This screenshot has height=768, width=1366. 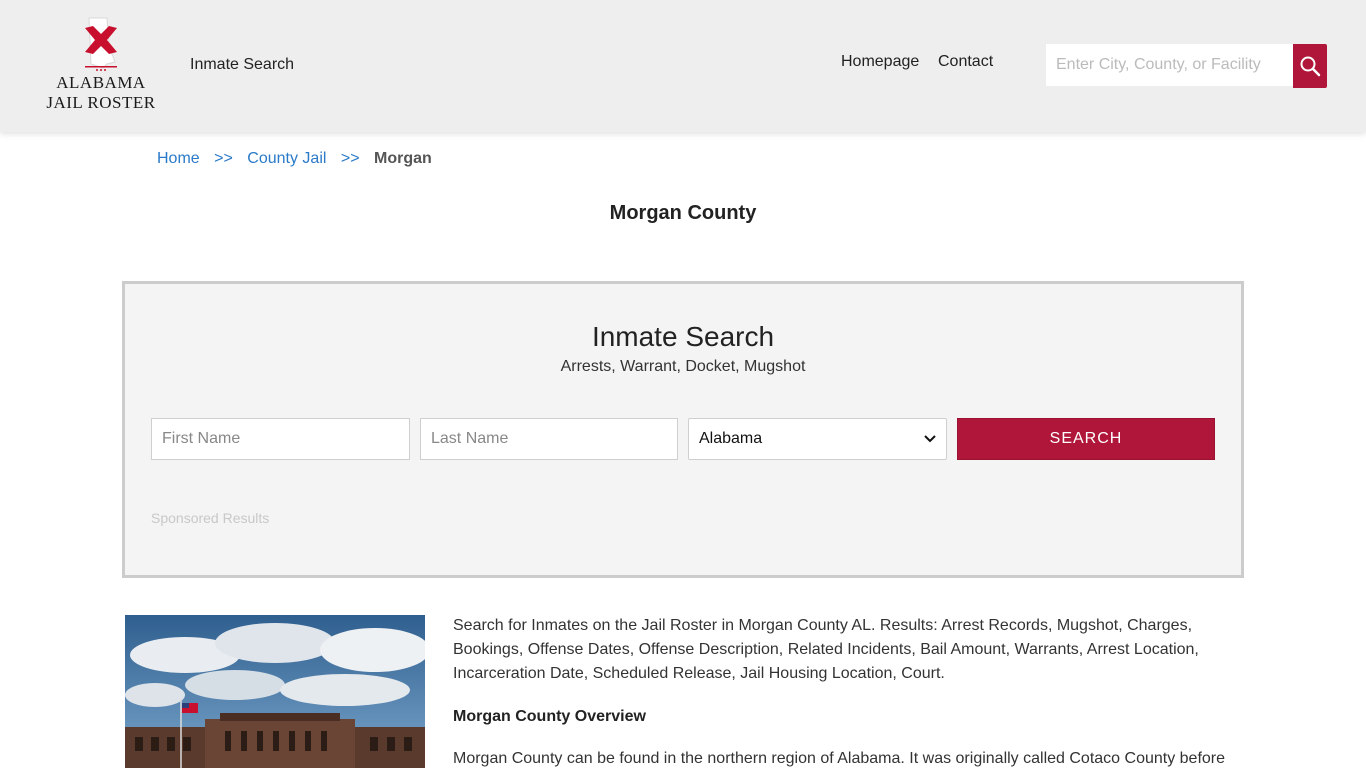 What do you see at coordinates (549, 439) in the screenshot?
I see `last-name-input` at bounding box center [549, 439].